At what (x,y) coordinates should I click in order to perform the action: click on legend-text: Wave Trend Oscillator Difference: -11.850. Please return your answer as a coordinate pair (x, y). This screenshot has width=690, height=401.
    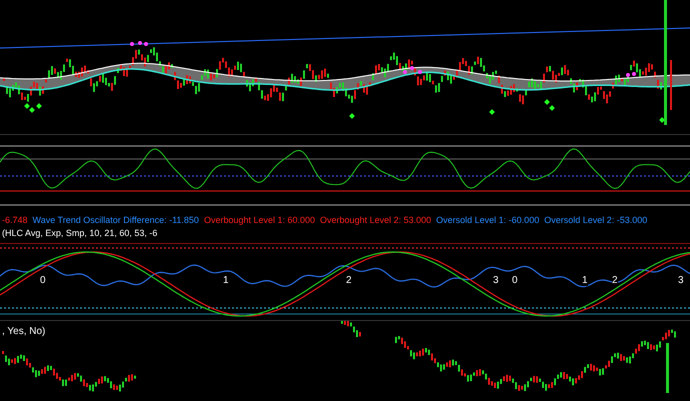
    Looking at the image, I should click on (115, 220).